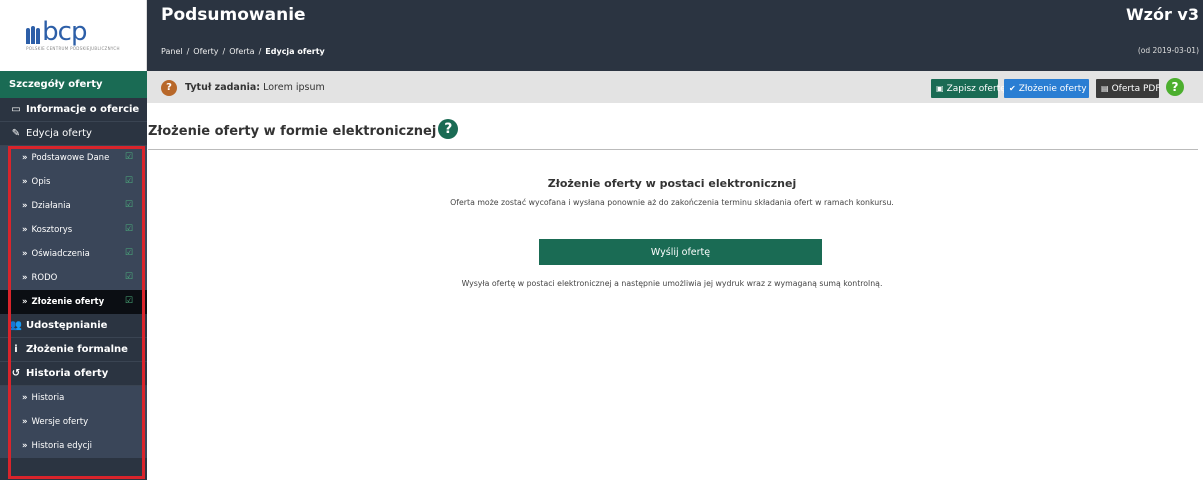 The width and height of the screenshot is (1203, 480). I want to click on history-icon: ↺, so click(16, 373).